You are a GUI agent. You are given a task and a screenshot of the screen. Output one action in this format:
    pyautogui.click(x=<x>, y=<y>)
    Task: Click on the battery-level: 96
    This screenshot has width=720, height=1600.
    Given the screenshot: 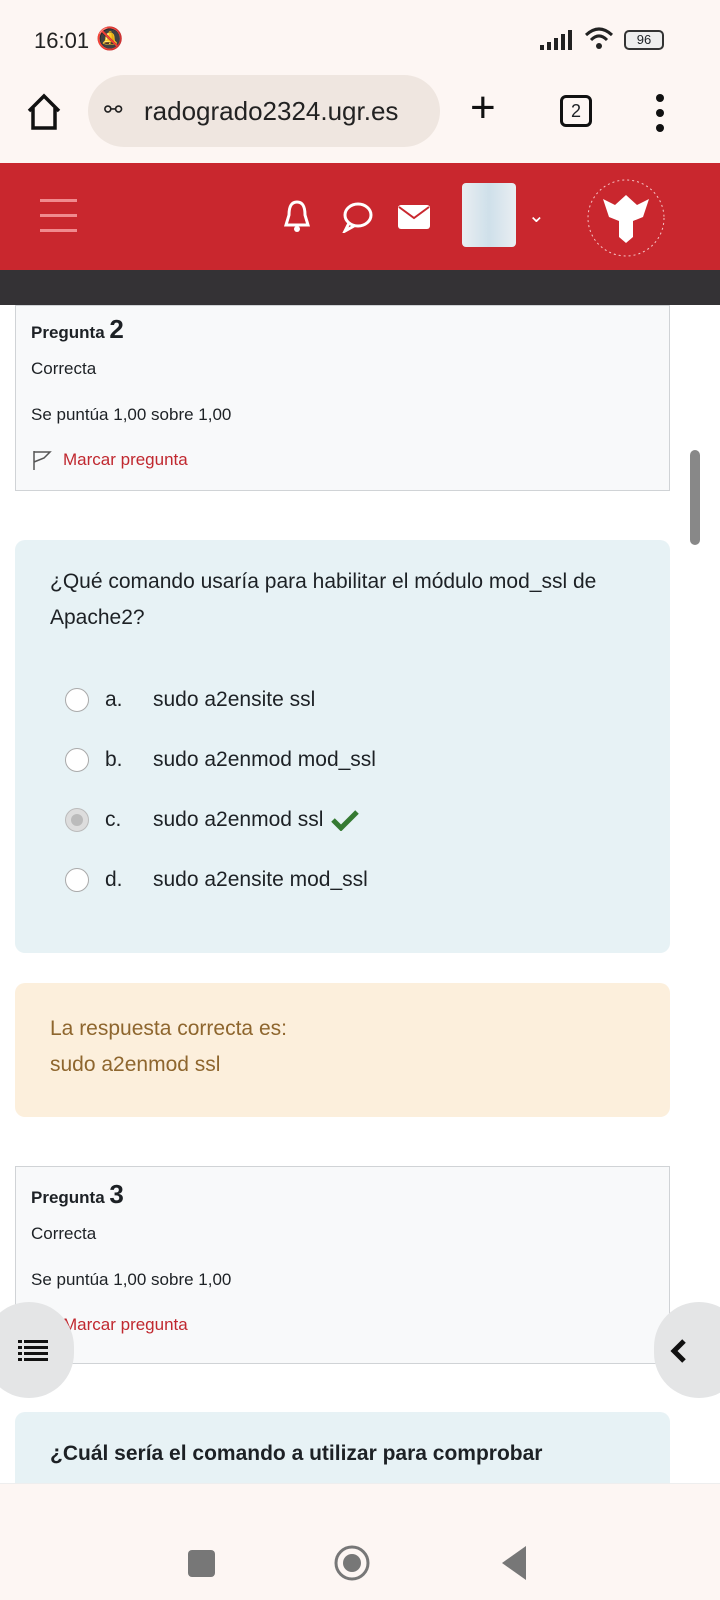 What is the action you would take?
    pyautogui.click(x=644, y=39)
    